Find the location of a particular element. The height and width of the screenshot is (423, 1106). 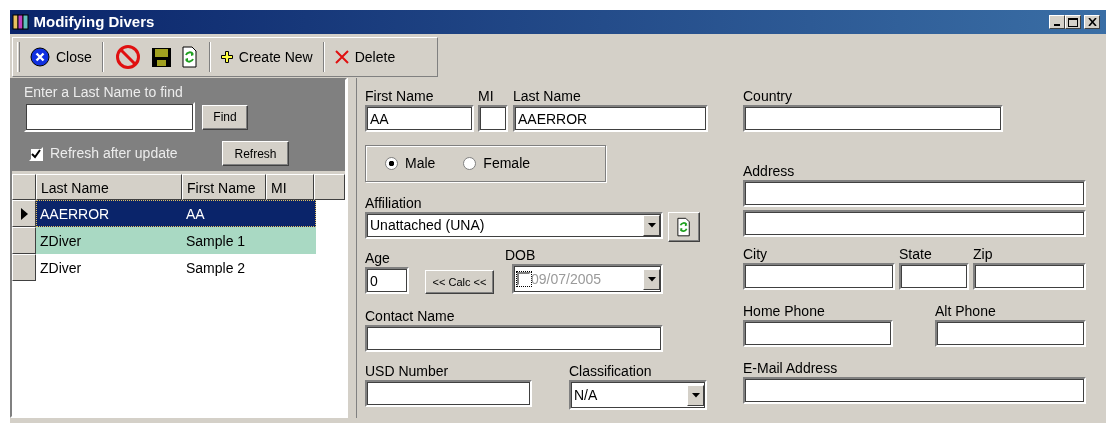

table-cell-text: AAERROR is located at coordinates (75, 214).